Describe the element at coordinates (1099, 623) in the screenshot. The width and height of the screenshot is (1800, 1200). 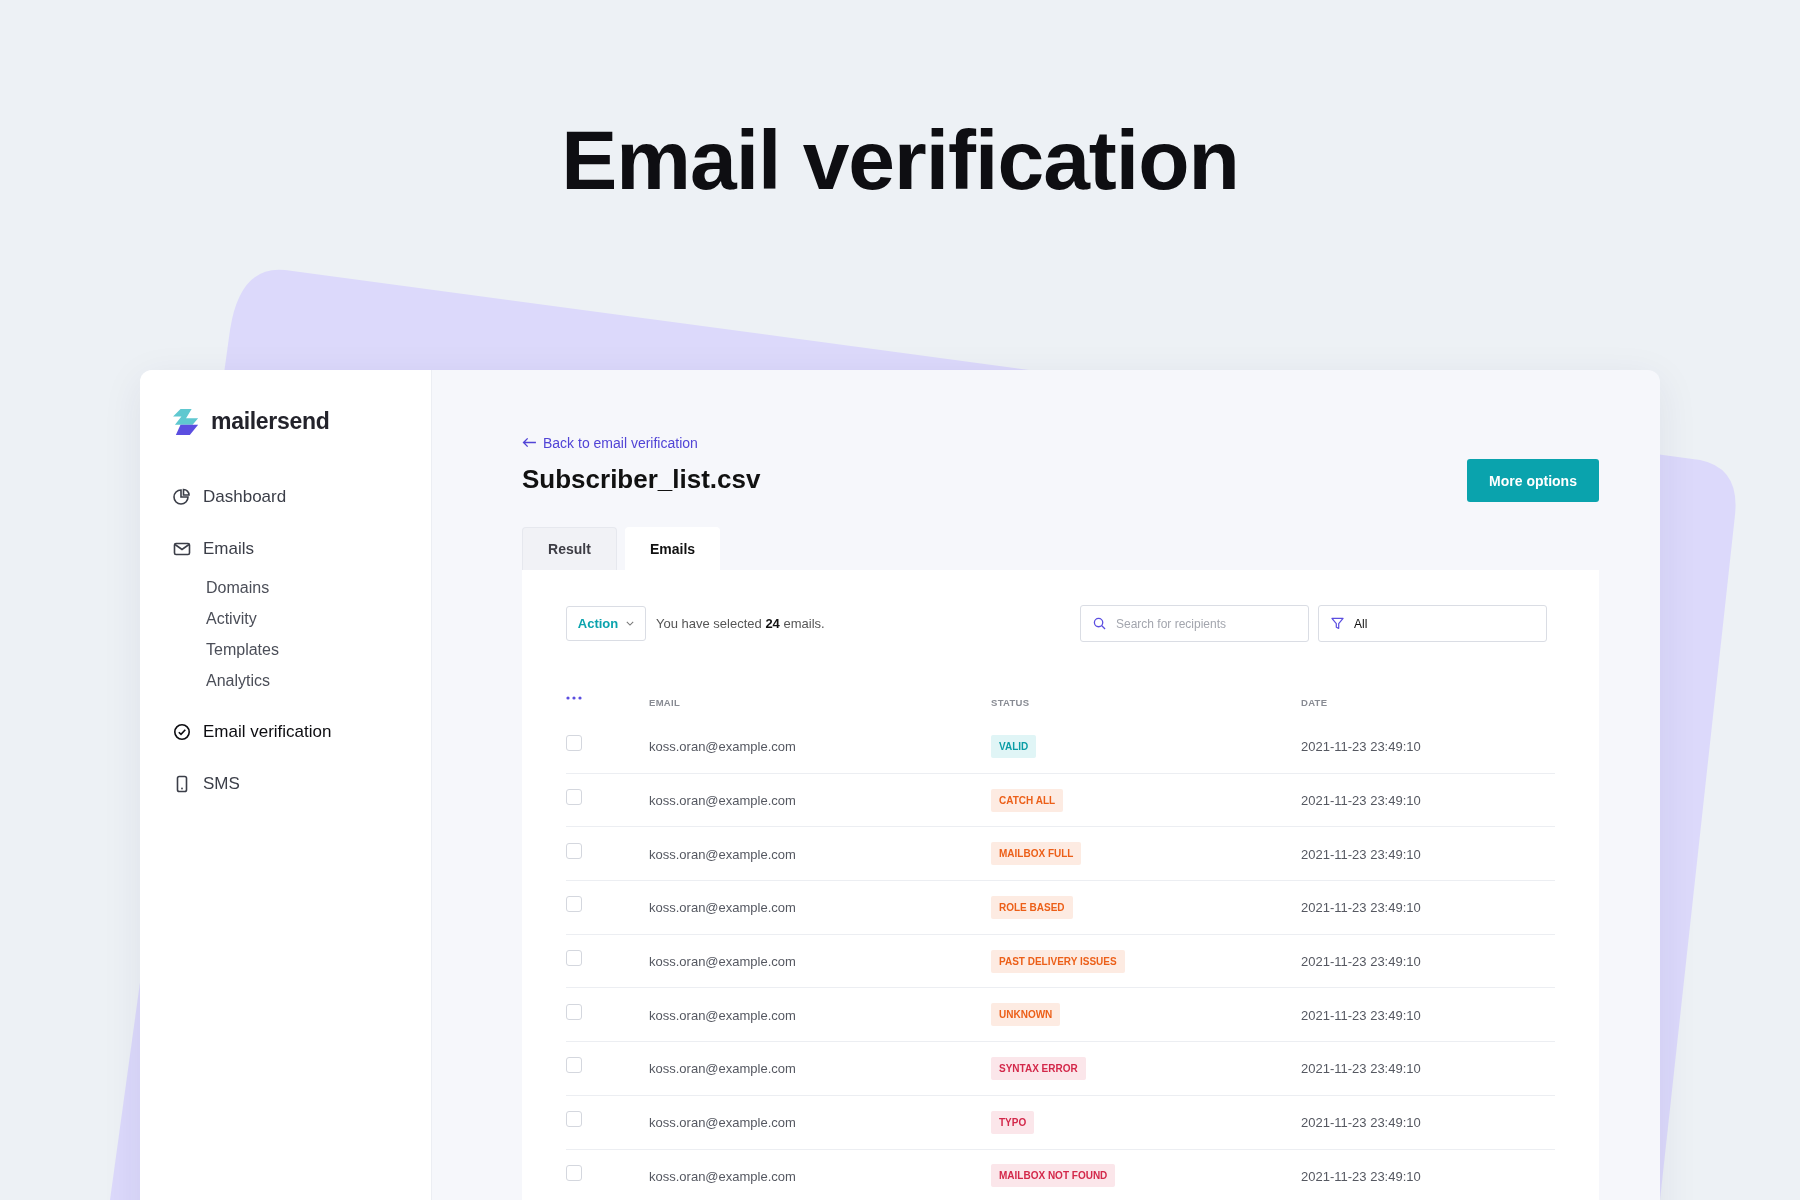
I see `search-icon` at that location.